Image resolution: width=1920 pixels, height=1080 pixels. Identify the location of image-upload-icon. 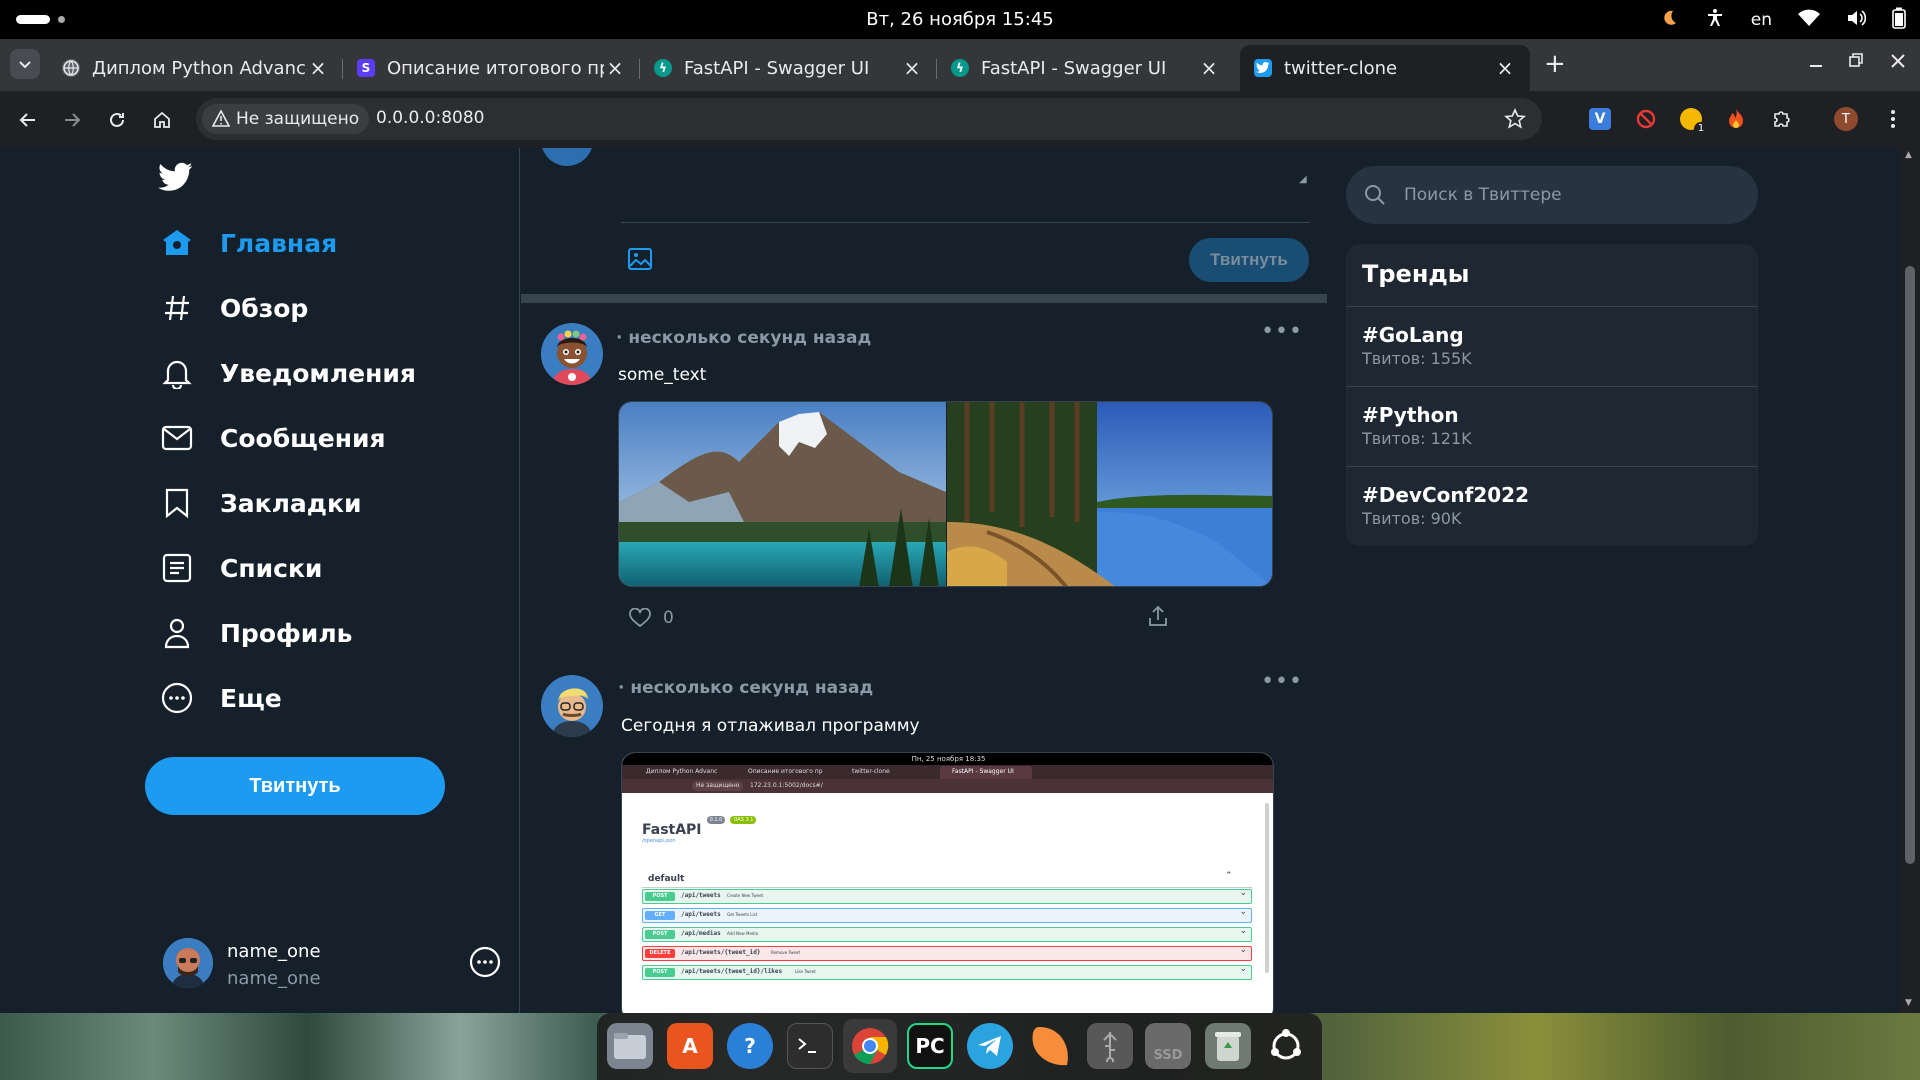
(640, 261).